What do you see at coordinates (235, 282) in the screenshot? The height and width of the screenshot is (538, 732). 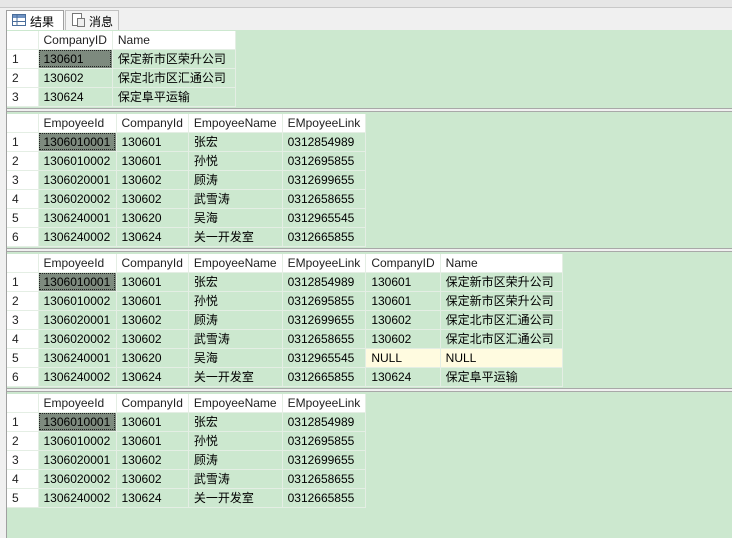 I see `table-cell: 张宏` at bounding box center [235, 282].